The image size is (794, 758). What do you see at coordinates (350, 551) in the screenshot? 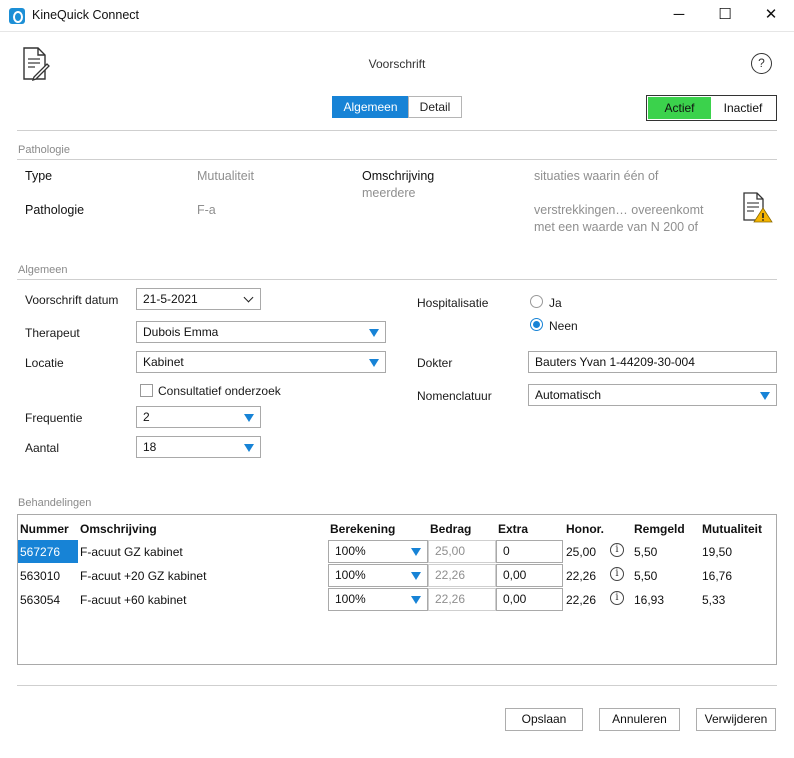
I see `row-1-berekening-value: 100%` at bounding box center [350, 551].